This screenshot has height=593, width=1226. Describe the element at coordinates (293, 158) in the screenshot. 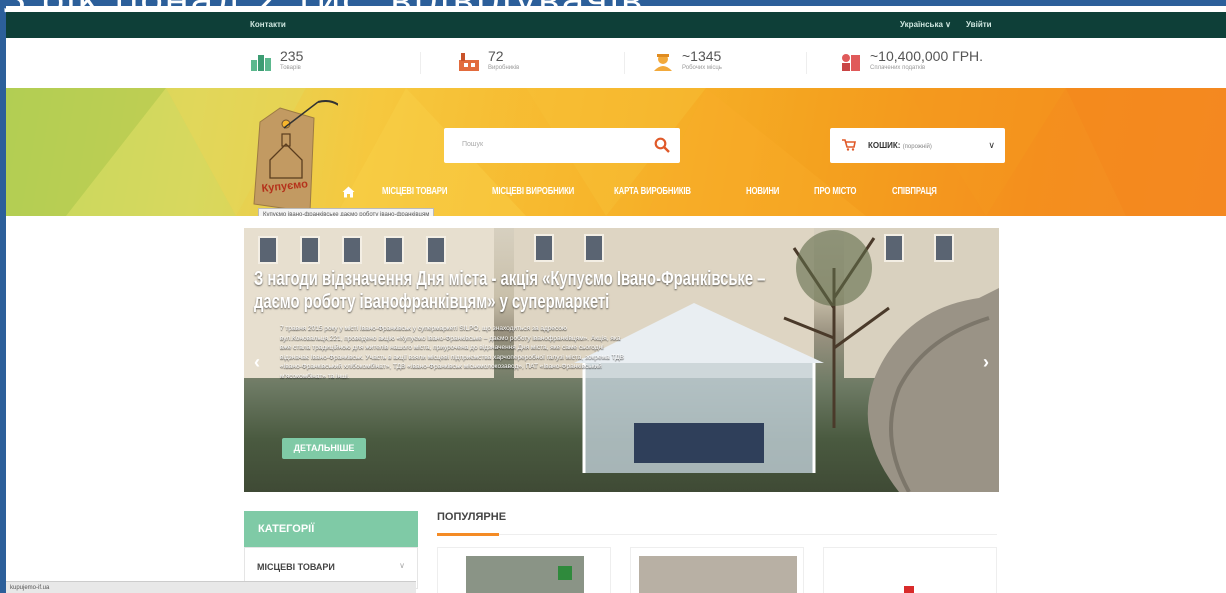

I see `logo-tag: Купуємо` at that location.